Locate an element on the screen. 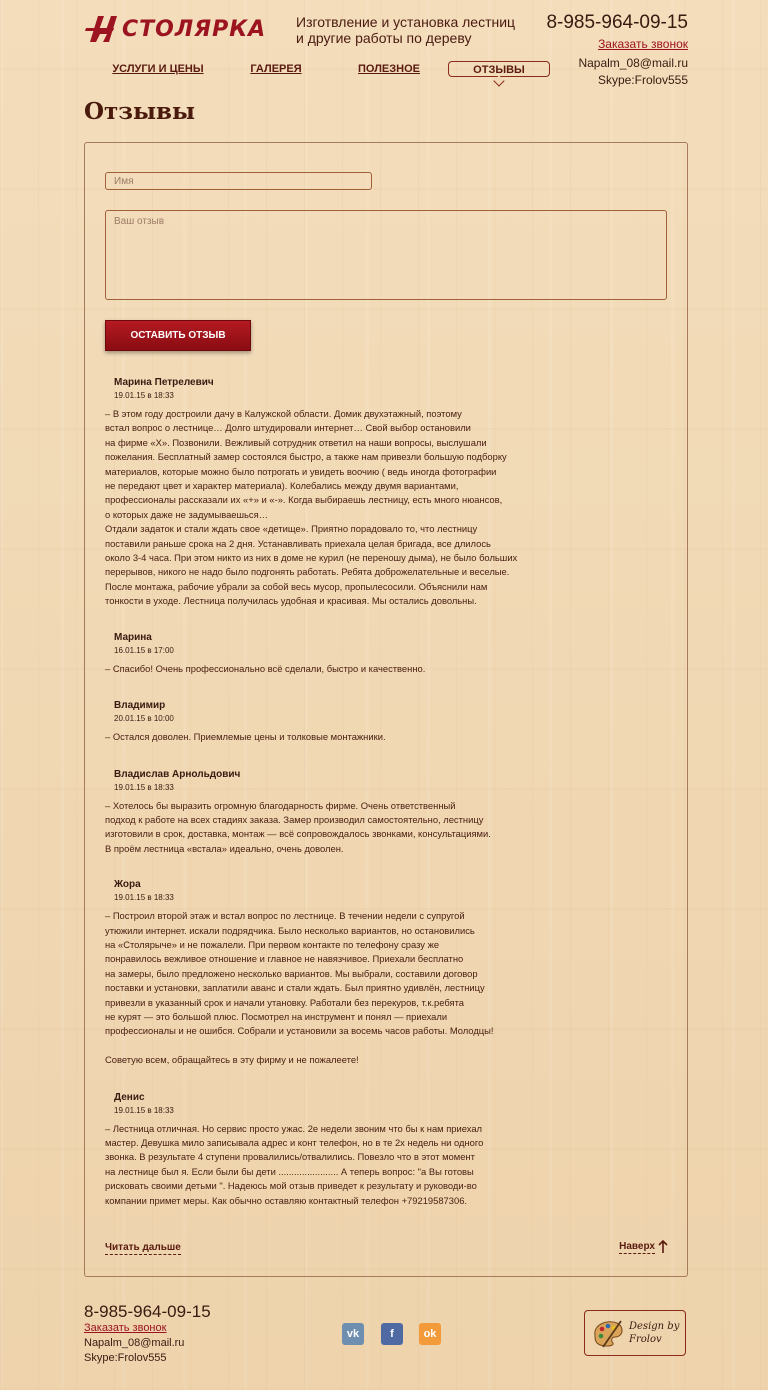 Image resolution: width=768 pixels, height=1390 pixels. read-more-link: Читать дальше is located at coordinates (143, 1248).